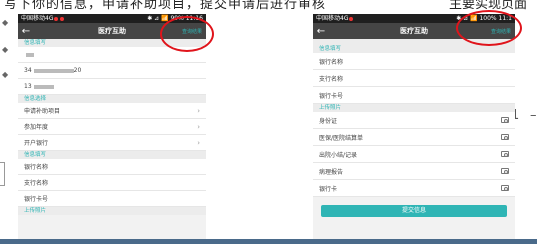 The width and height of the screenshot is (537, 244). Describe the element at coordinates (112, 155) in the screenshot. I see `section-header-info-fill-2: 信息填写` at that location.